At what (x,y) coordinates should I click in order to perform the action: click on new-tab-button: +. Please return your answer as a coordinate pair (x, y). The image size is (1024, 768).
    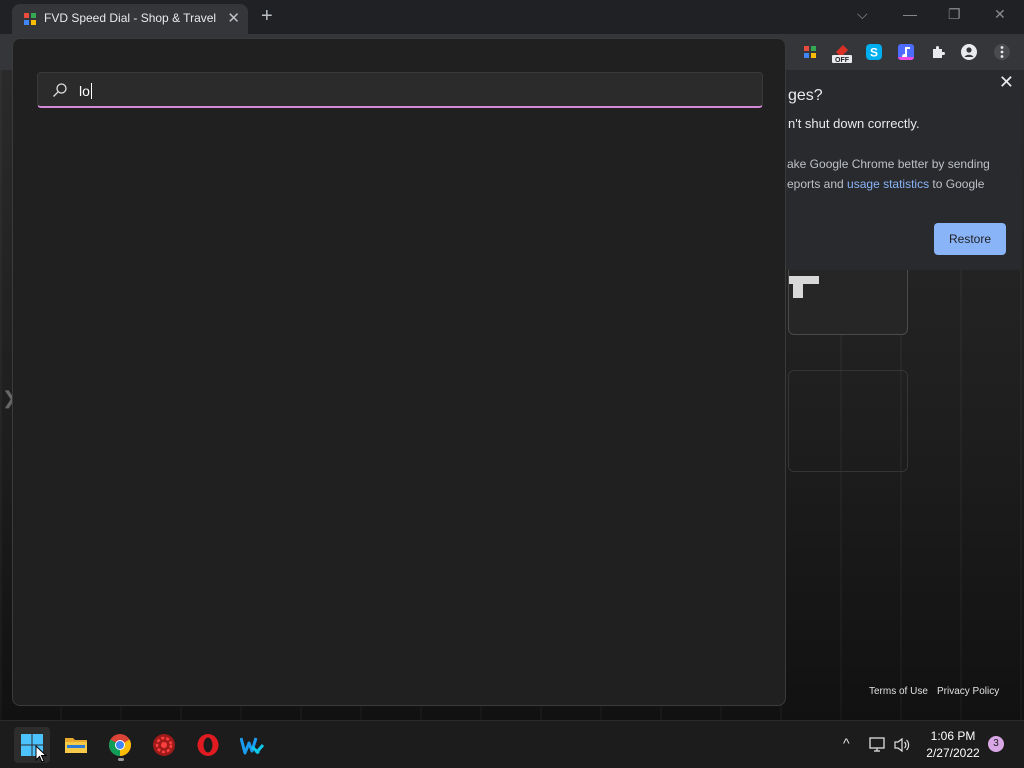
    Looking at the image, I should click on (267, 16).